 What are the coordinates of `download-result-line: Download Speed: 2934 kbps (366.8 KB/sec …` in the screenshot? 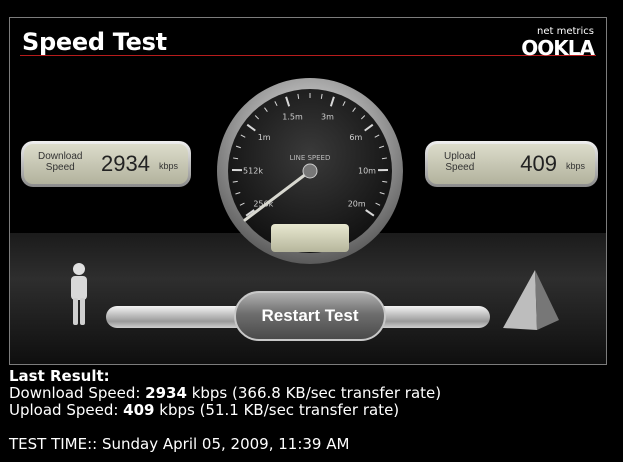 It's located at (225, 393).